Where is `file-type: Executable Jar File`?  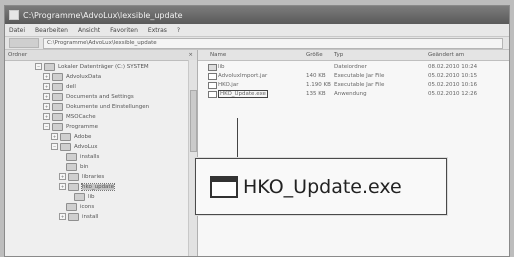 file-type: Executable Jar File is located at coordinates (359, 85).